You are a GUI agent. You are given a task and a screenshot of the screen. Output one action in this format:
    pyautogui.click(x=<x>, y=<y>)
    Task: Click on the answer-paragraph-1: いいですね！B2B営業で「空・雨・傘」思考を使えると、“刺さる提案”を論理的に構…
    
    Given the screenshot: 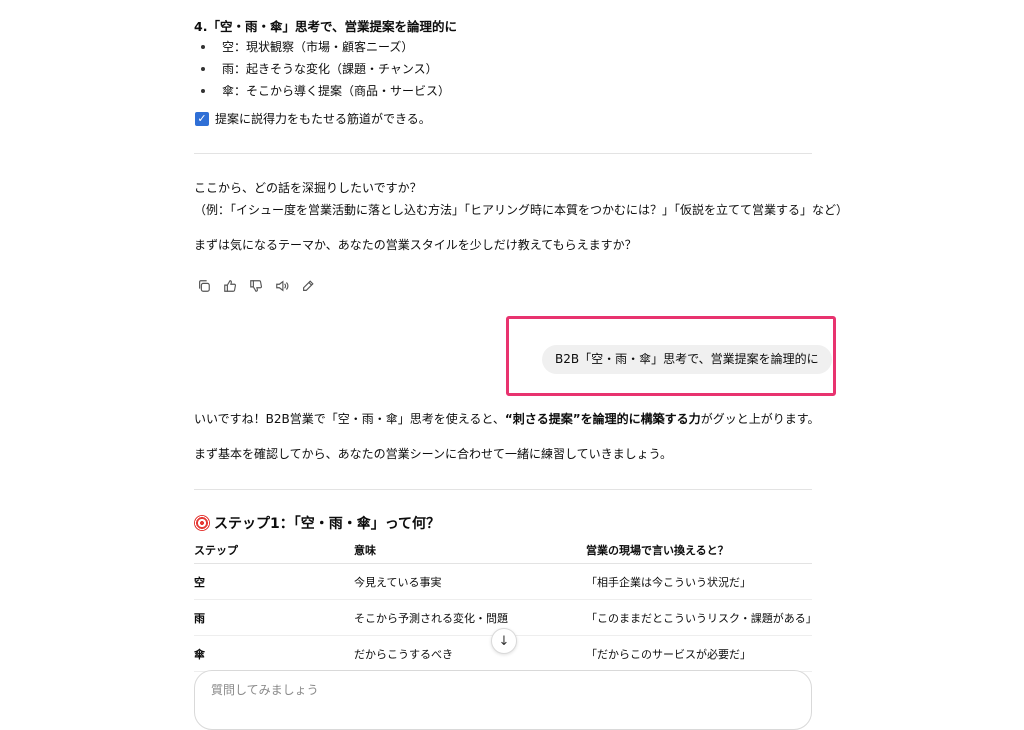 What is the action you would take?
    pyautogui.click(x=507, y=419)
    